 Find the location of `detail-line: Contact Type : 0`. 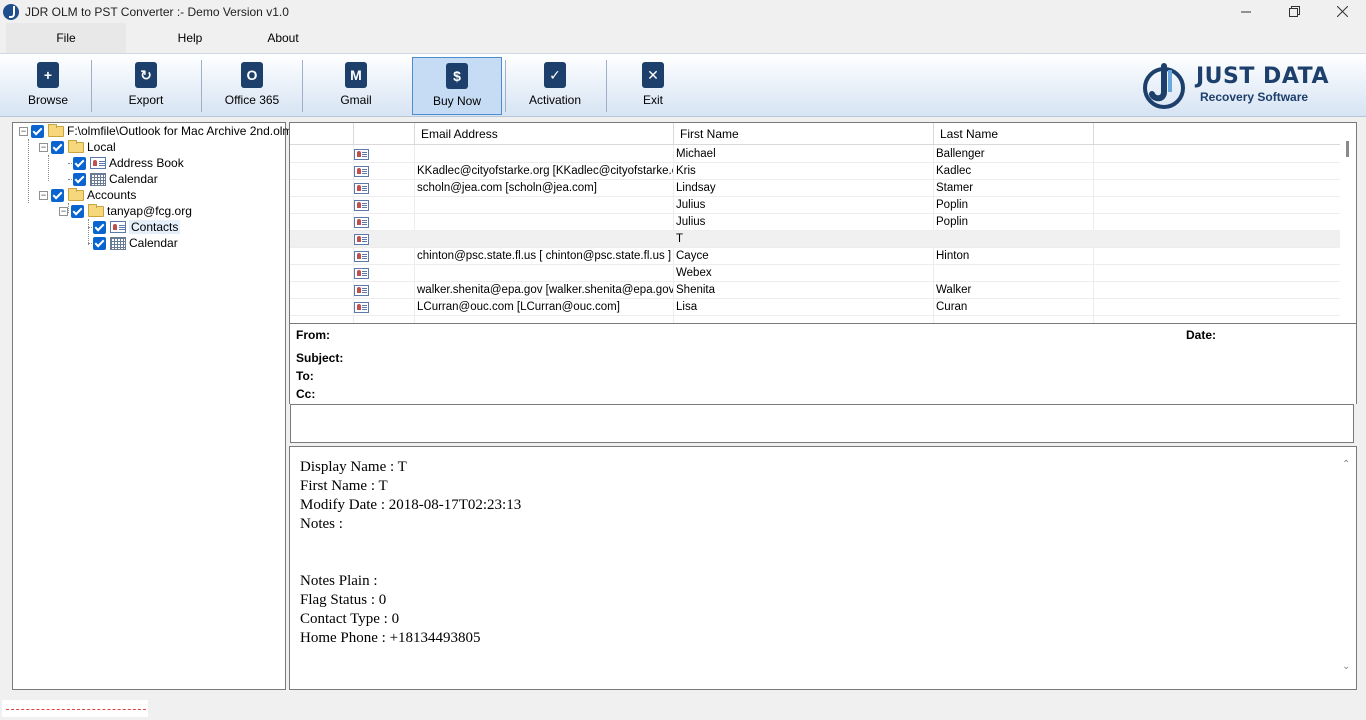

detail-line: Contact Type : 0 is located at coordinates (350, 619).